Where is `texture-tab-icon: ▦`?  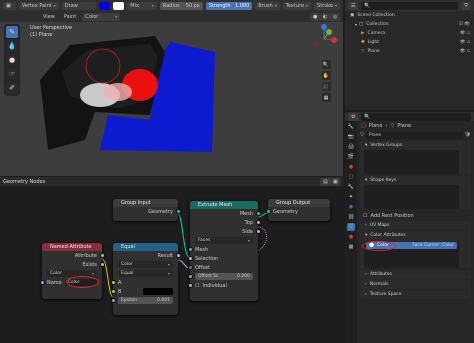
texture-tab-icon: ▦ is located at coordinates (351, 247).